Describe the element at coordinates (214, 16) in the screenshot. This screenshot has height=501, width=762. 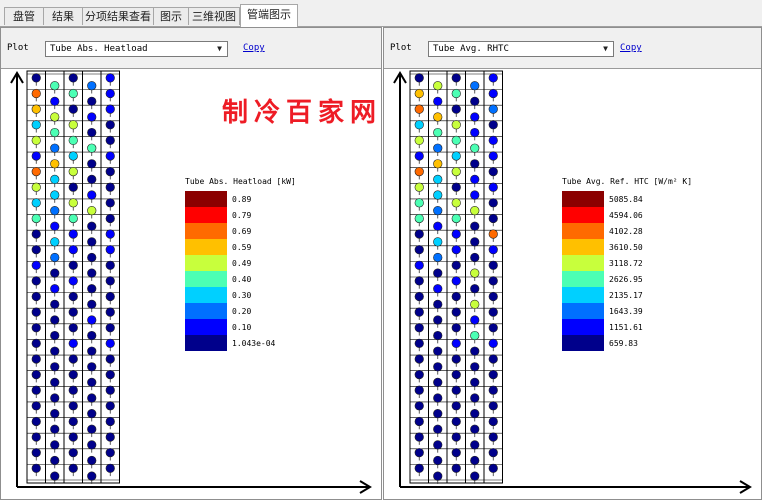
I see `tab-3d-view: 三维视图` at that location.